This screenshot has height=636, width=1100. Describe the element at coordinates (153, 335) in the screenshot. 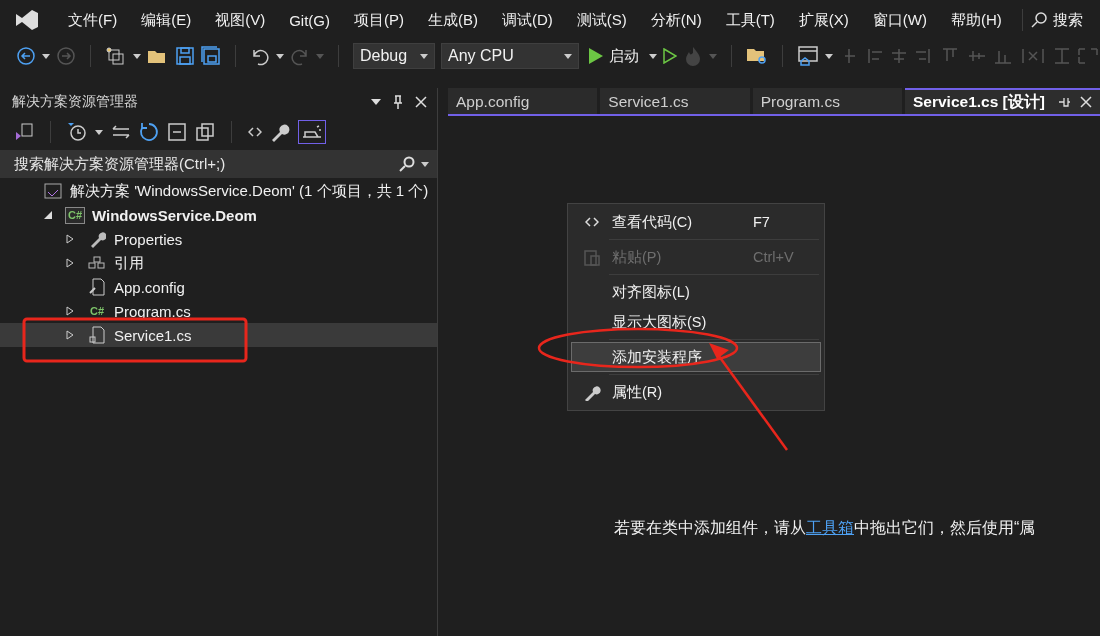

I see `tree-label: Service1.cs` at that location.